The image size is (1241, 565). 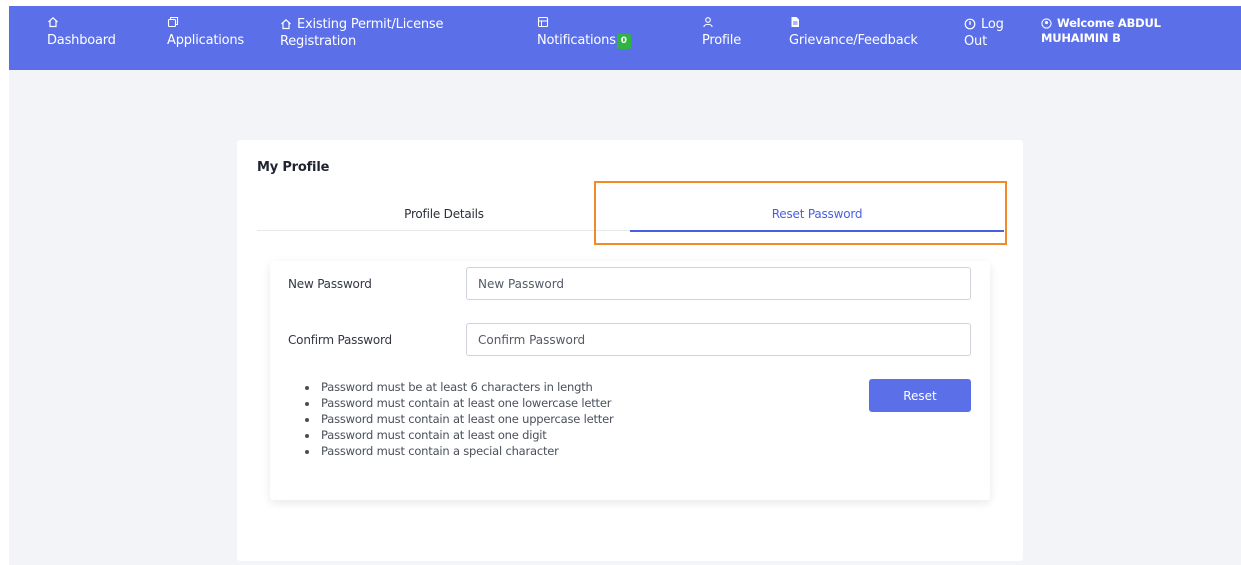 What do you see at coordinates (1109, 23) in the screenshot?
I see `welcome-line1: Welcome ABDUL` at bounding box center [1109, 23].